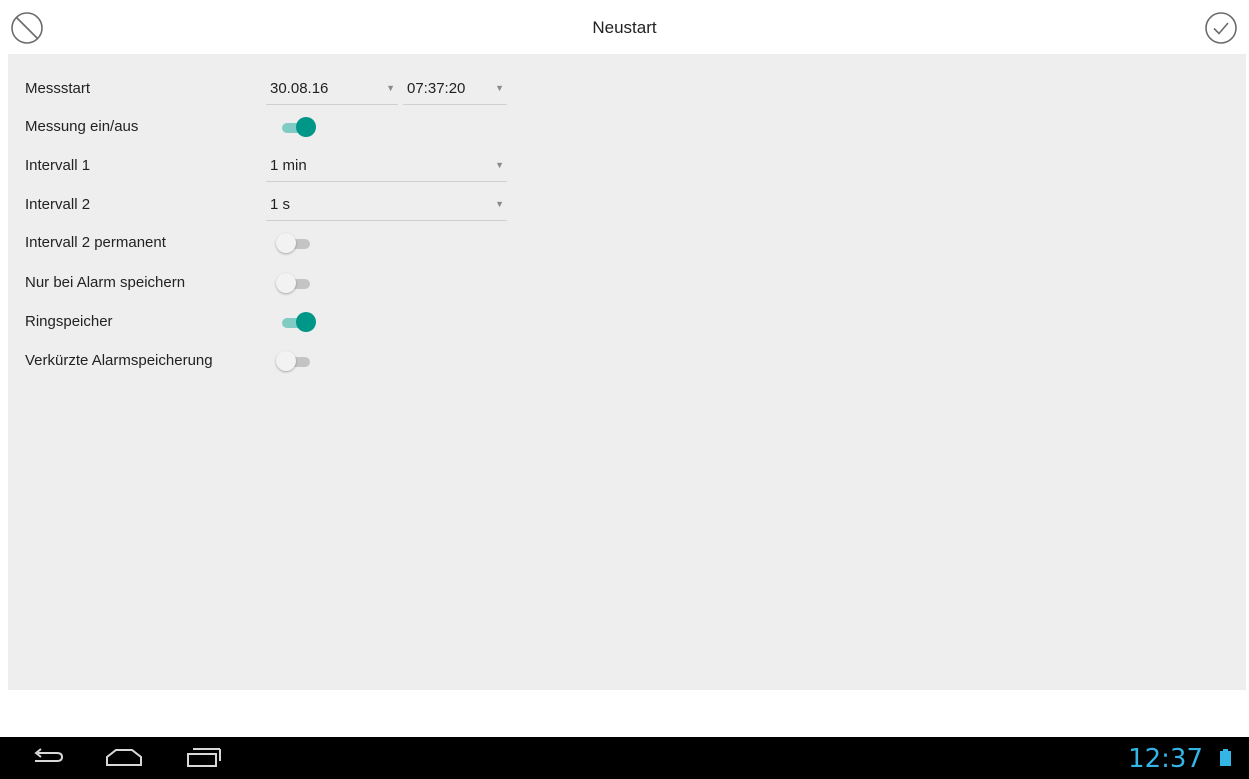 This screenshot has width=1249, height=779. What do you see at coordinates (69, 321) in the screenshot?
I see `setting-label: Ringspeicher` at bounding box center [69, 321].